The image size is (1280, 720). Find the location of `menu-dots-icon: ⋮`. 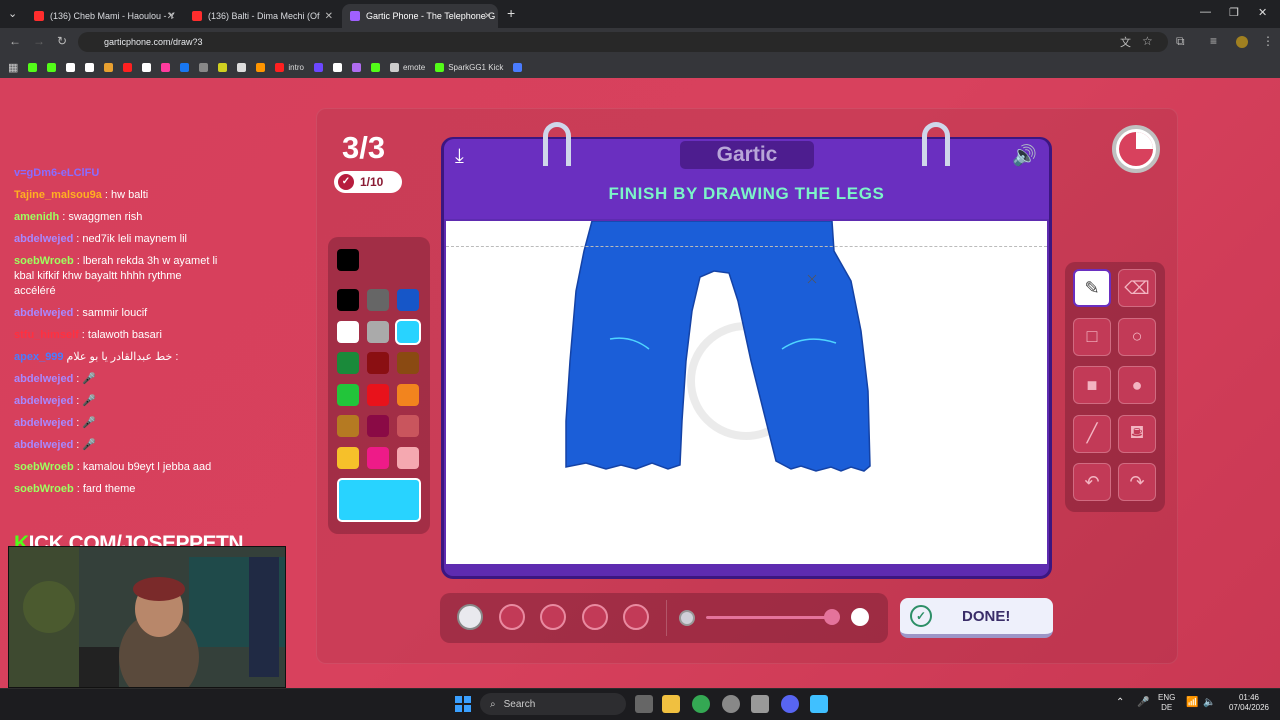

menu-dots-icon: ⋮ is located at coordinates (1268, 41).